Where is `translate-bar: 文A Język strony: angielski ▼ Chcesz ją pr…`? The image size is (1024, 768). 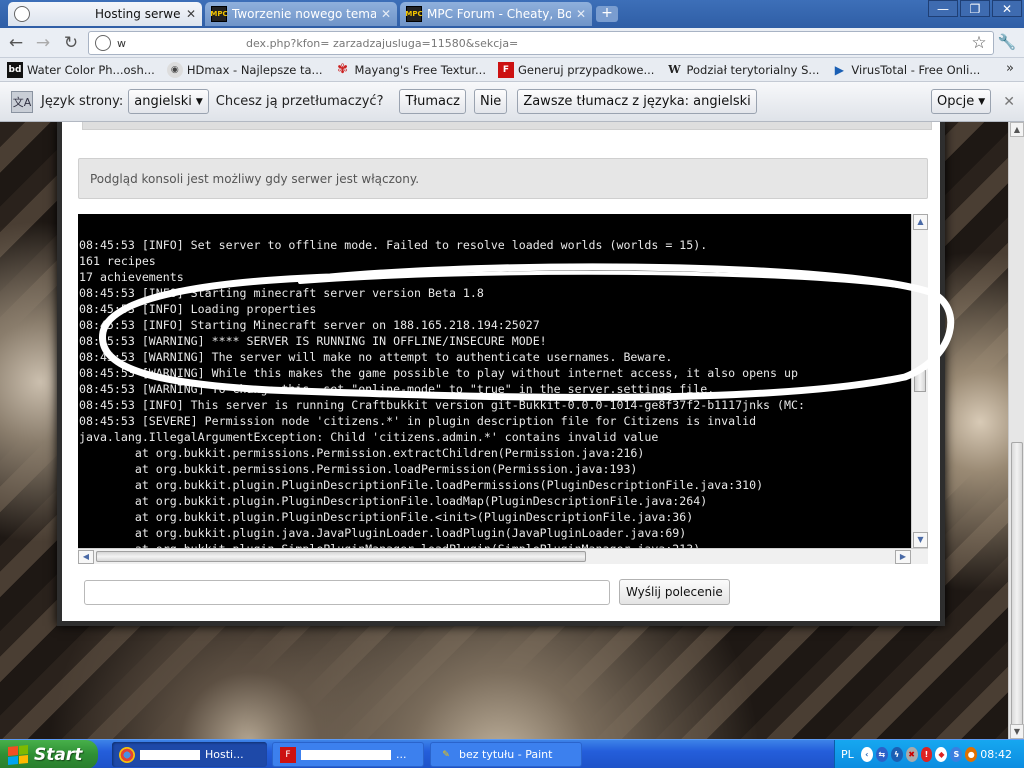
translate-bar: 文A Język strony: angielski ▼ Chcesz ją pr… is located at coordinates (512, 102).